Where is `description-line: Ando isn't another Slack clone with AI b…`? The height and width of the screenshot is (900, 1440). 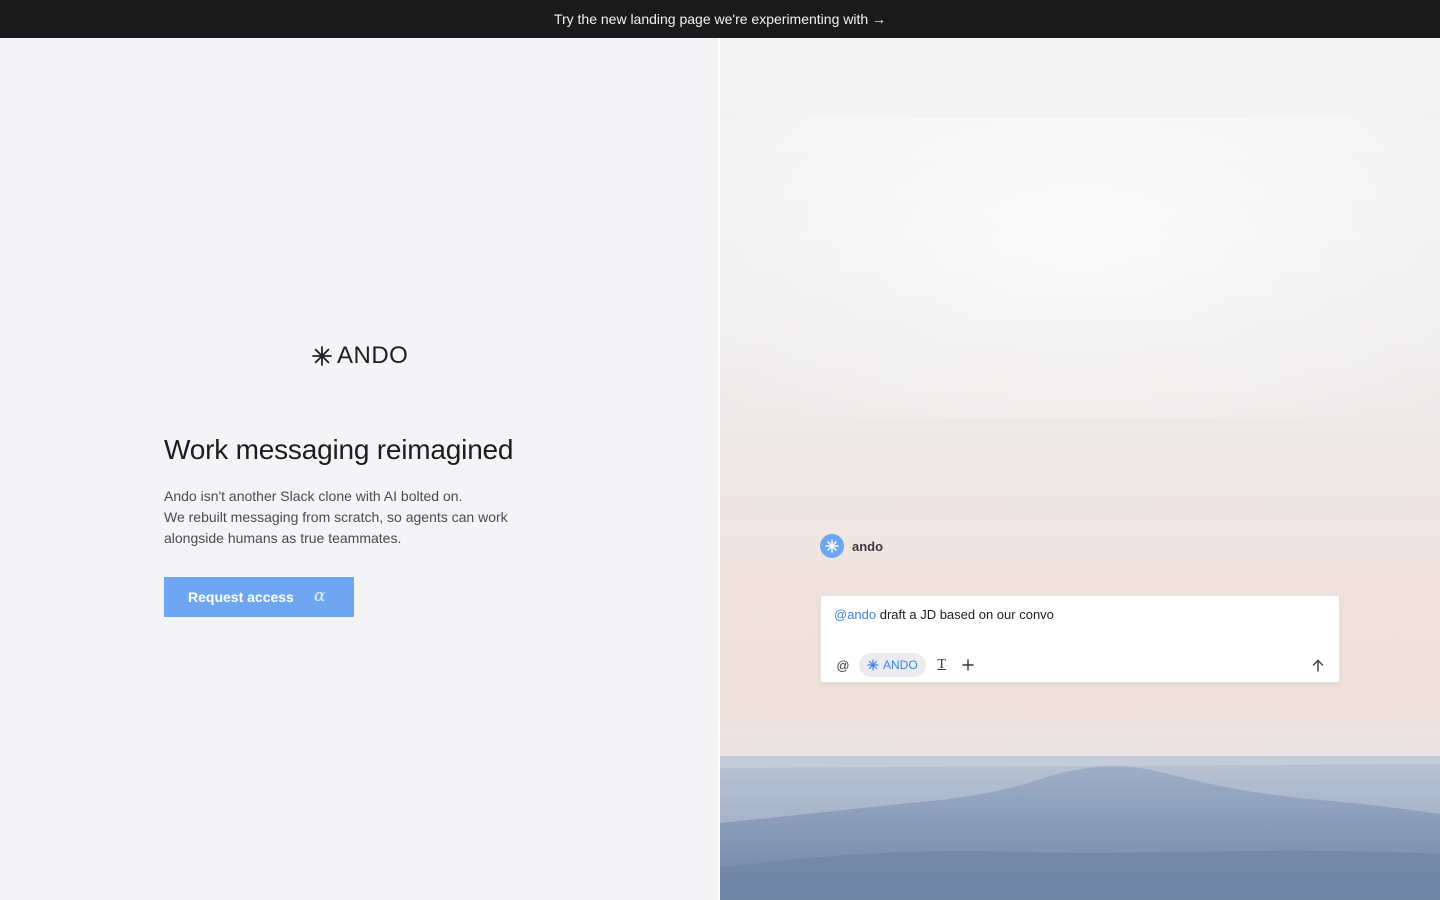 description-line: Ando isn't another Slack clone with AI b… is located at coordinates (313, 496).